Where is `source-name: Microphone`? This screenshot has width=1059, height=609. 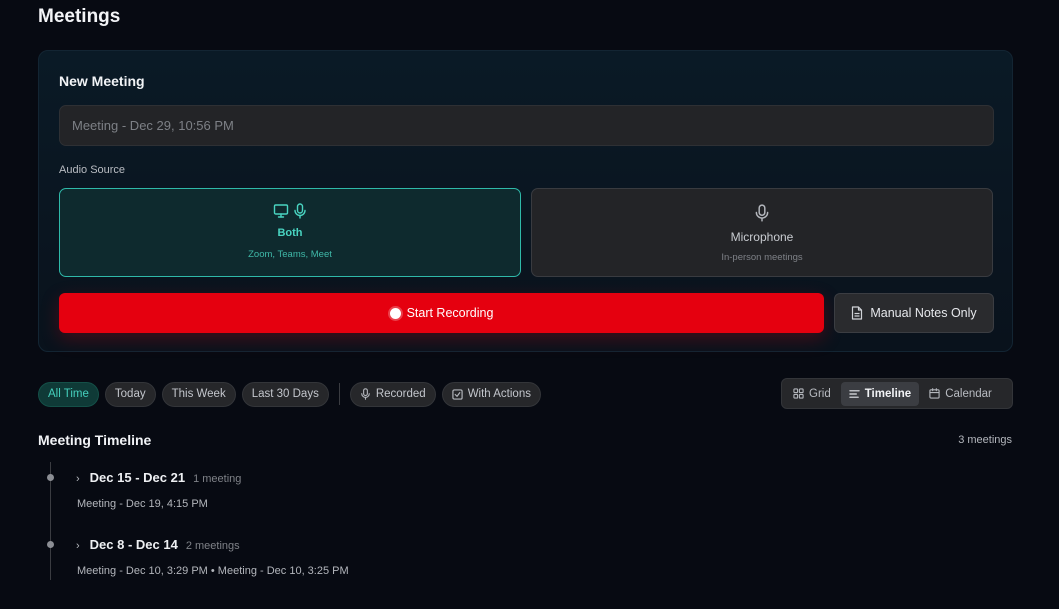 source-name: Microphone is located at coordinates (762, 237).